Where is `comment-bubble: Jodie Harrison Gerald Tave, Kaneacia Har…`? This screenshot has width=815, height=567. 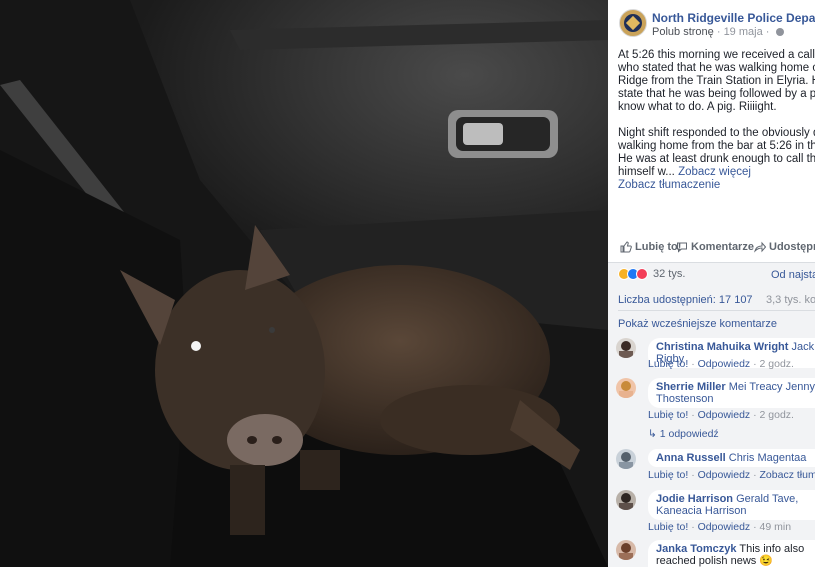
comment-bubble: Jodie Harrison Gerald Tave, Kaneacia Har… is located at coordinates (731, 505).